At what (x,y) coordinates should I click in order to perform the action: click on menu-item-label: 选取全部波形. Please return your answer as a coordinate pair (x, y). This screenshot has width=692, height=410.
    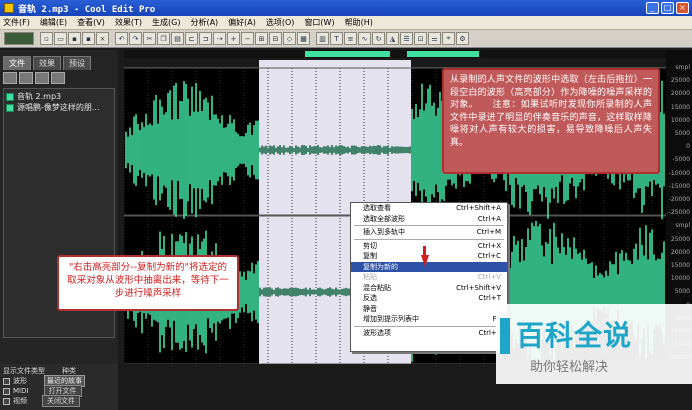
    Looking at the image, I should click on (384, 218).